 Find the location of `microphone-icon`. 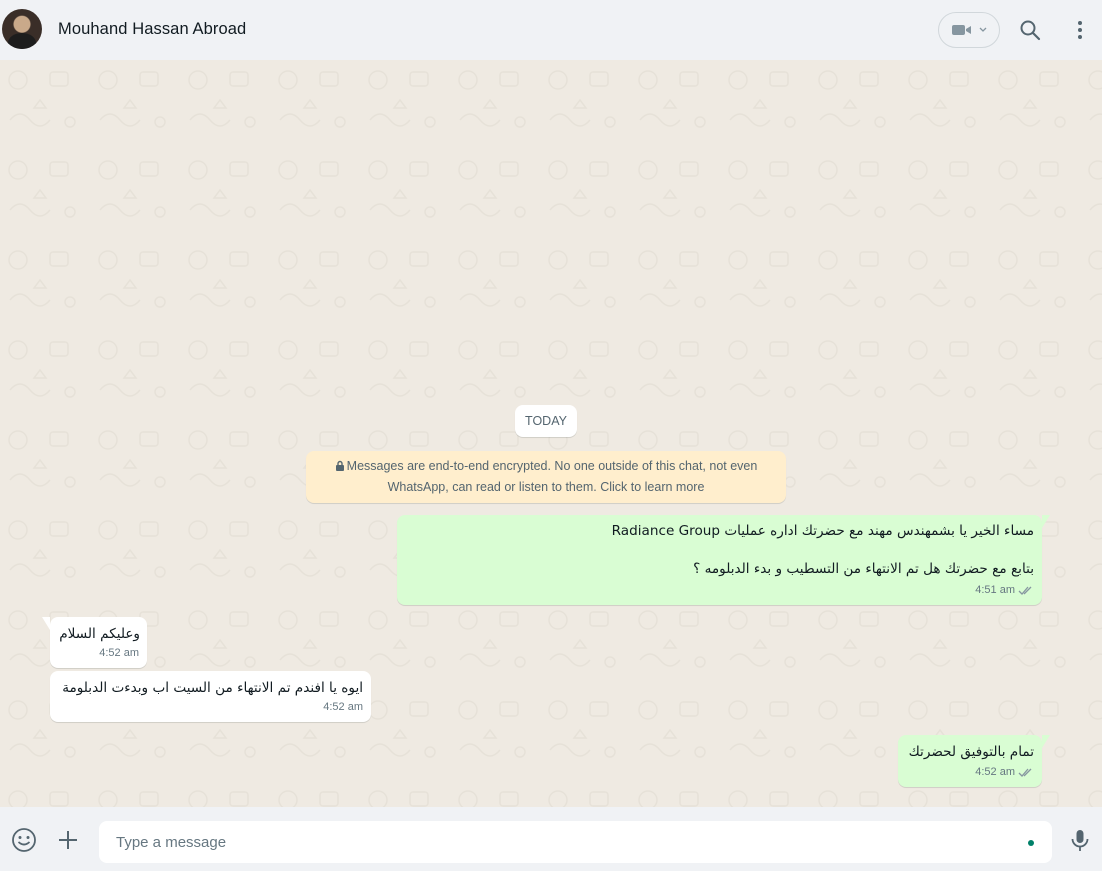

microphone-icon is located at coordinates (1080, 840).